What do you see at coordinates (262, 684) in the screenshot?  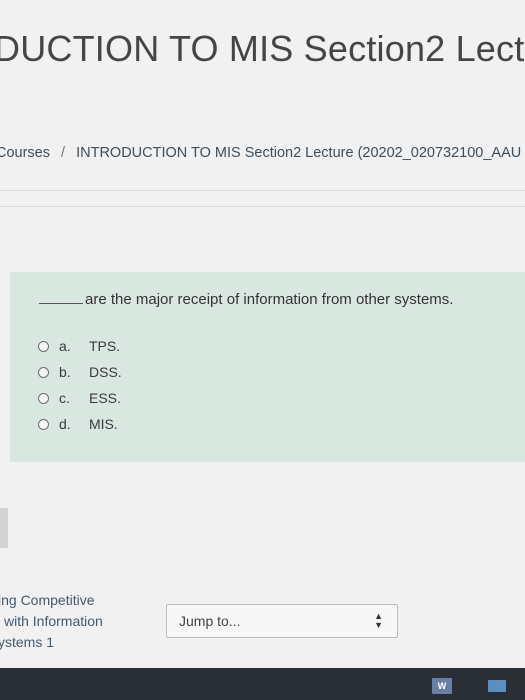 I see `taskbar: W` at bounding box center [262, 684].